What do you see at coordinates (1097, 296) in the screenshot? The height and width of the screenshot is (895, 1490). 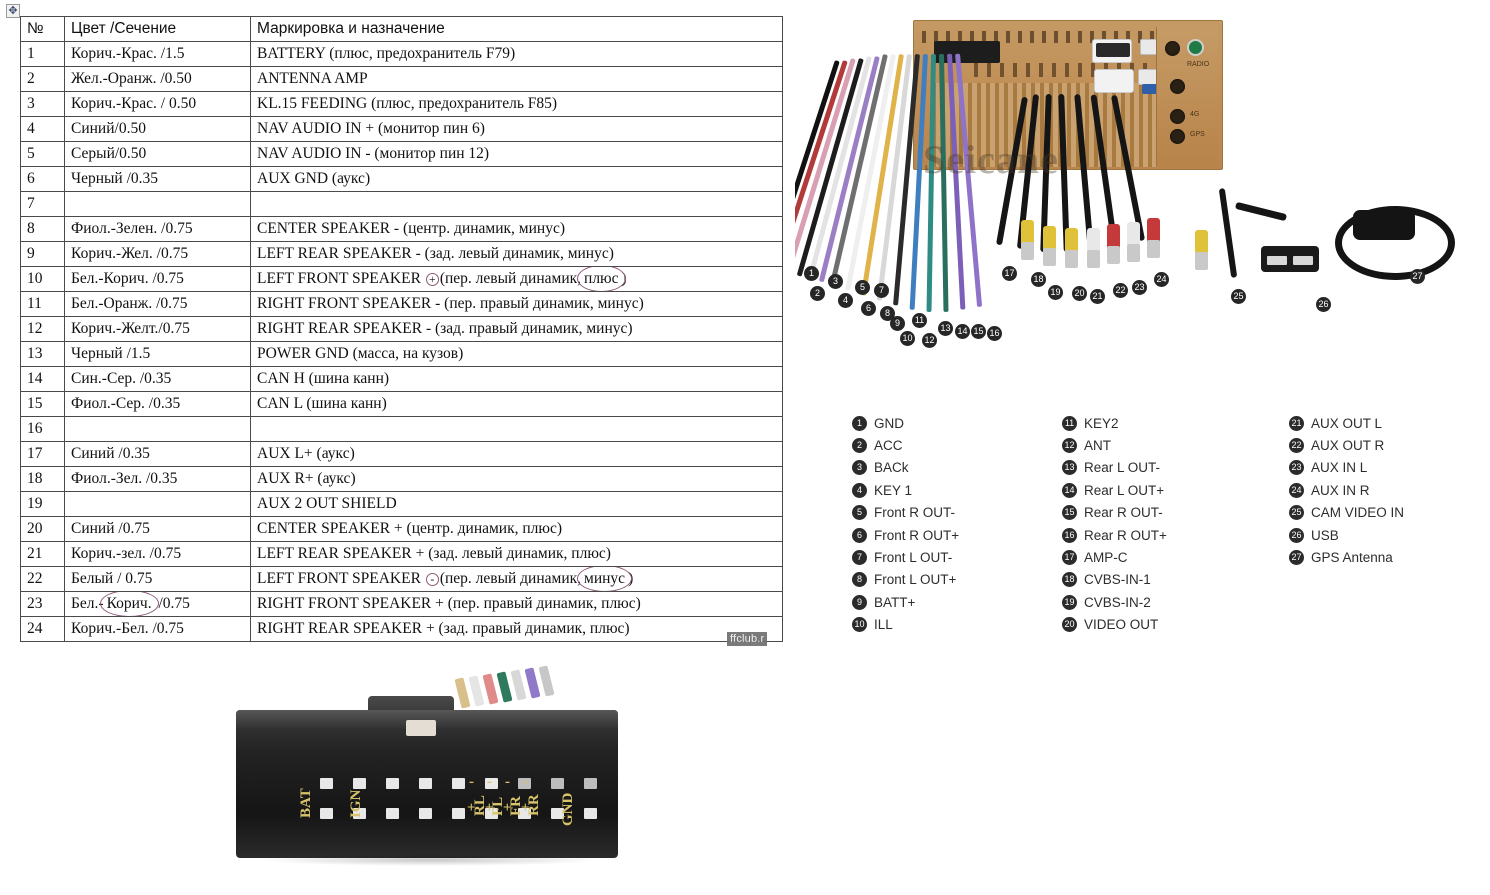 I see `photo-callout-badge: 21` at bounding box center [1097, 296].